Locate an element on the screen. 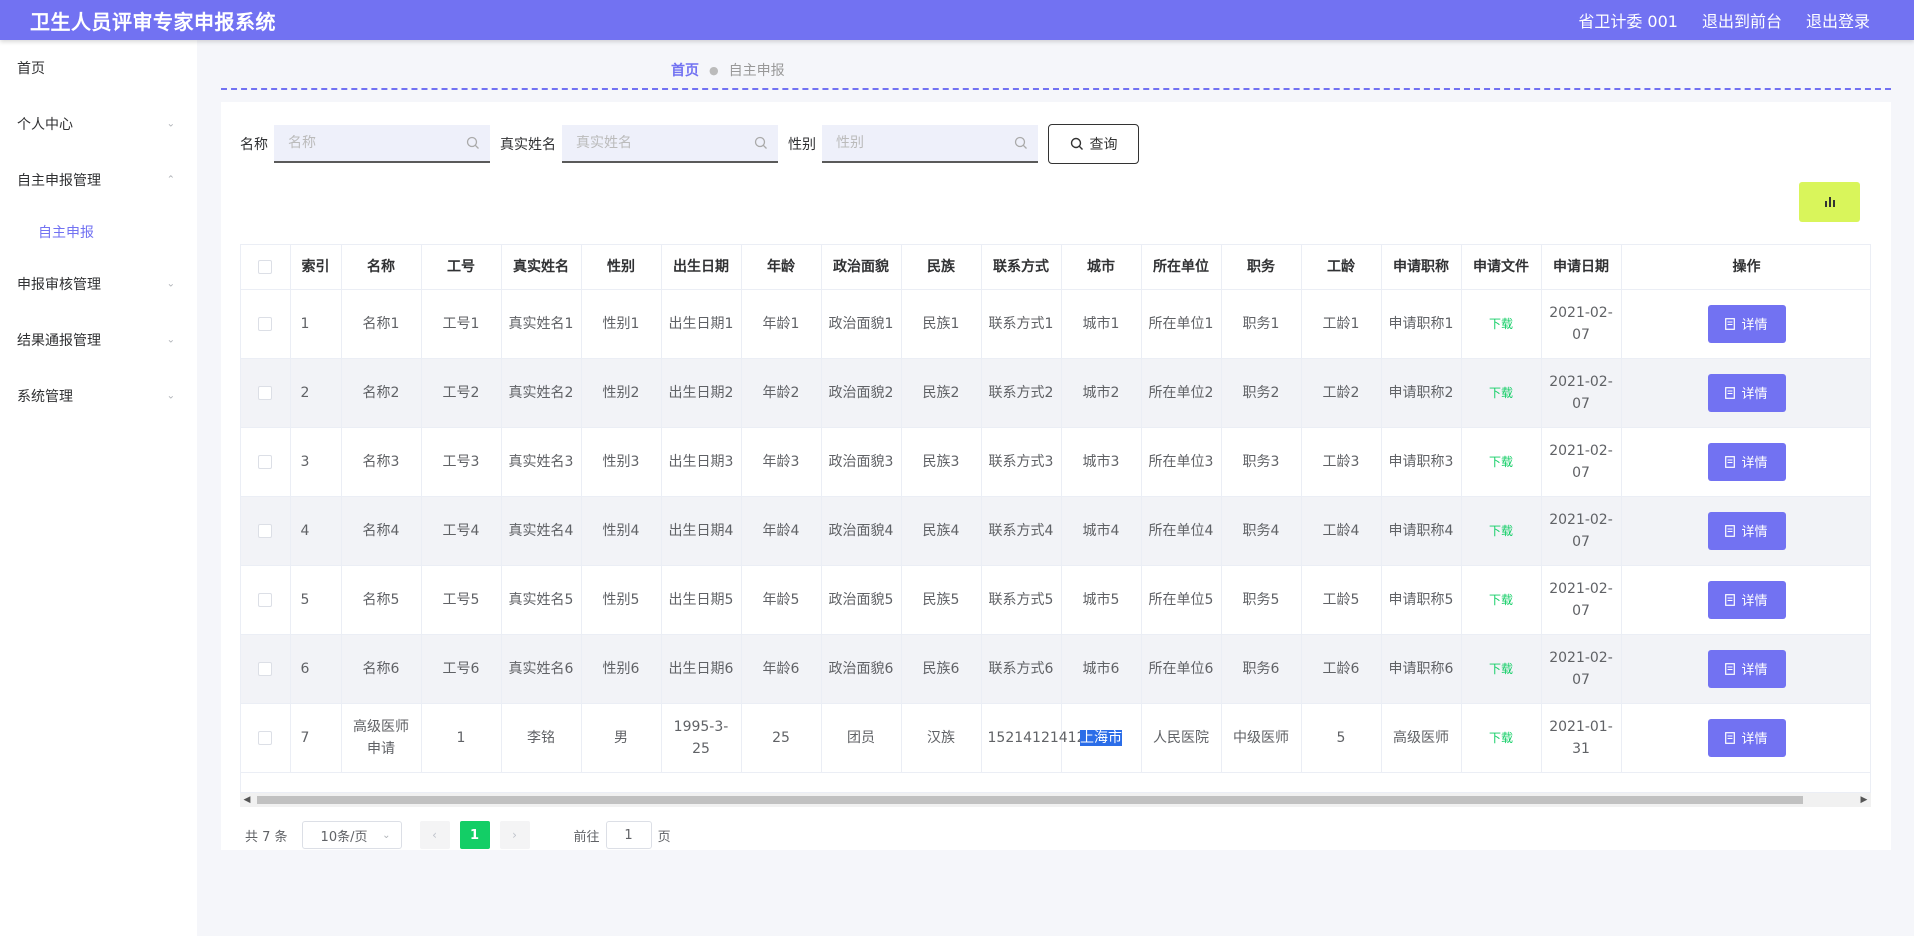 The height and width of the screenshot is (936, 1914). cell-politics: 政治面貌4 is located at coordinates (861, 531).